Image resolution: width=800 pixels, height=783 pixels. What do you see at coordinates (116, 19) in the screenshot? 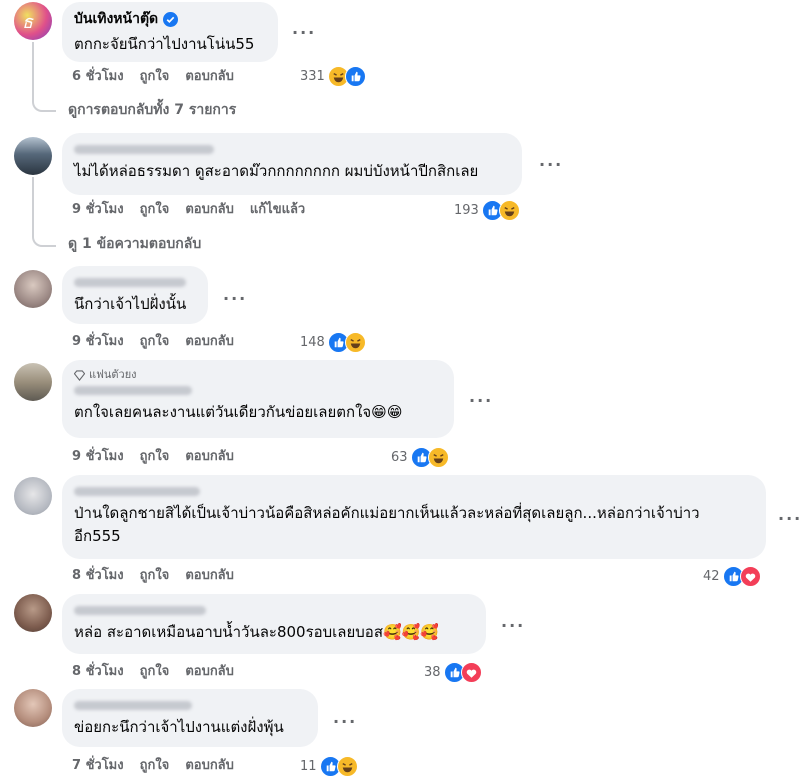
I see `comment-author-name: บันเทิงหน้าตุ๊ด` at bounding box center [116, 19].